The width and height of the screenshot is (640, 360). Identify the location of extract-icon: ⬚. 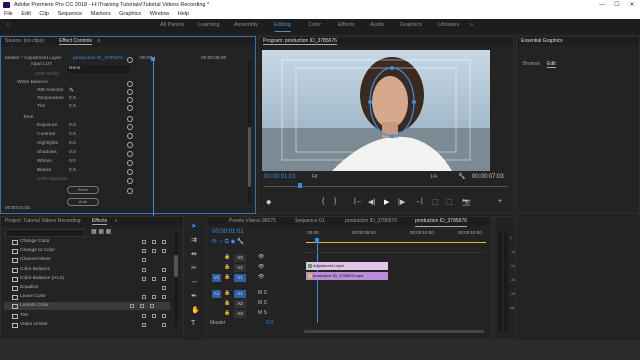
(449, 202).